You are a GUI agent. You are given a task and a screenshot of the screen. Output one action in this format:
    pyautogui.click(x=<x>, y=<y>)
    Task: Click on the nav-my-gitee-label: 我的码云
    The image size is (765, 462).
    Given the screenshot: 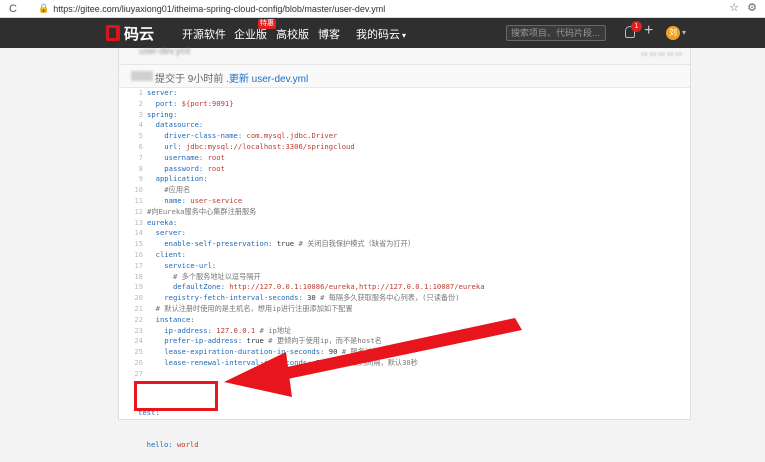 What is the action you would take?
    pyautogui.click(x=378, y=35)
    